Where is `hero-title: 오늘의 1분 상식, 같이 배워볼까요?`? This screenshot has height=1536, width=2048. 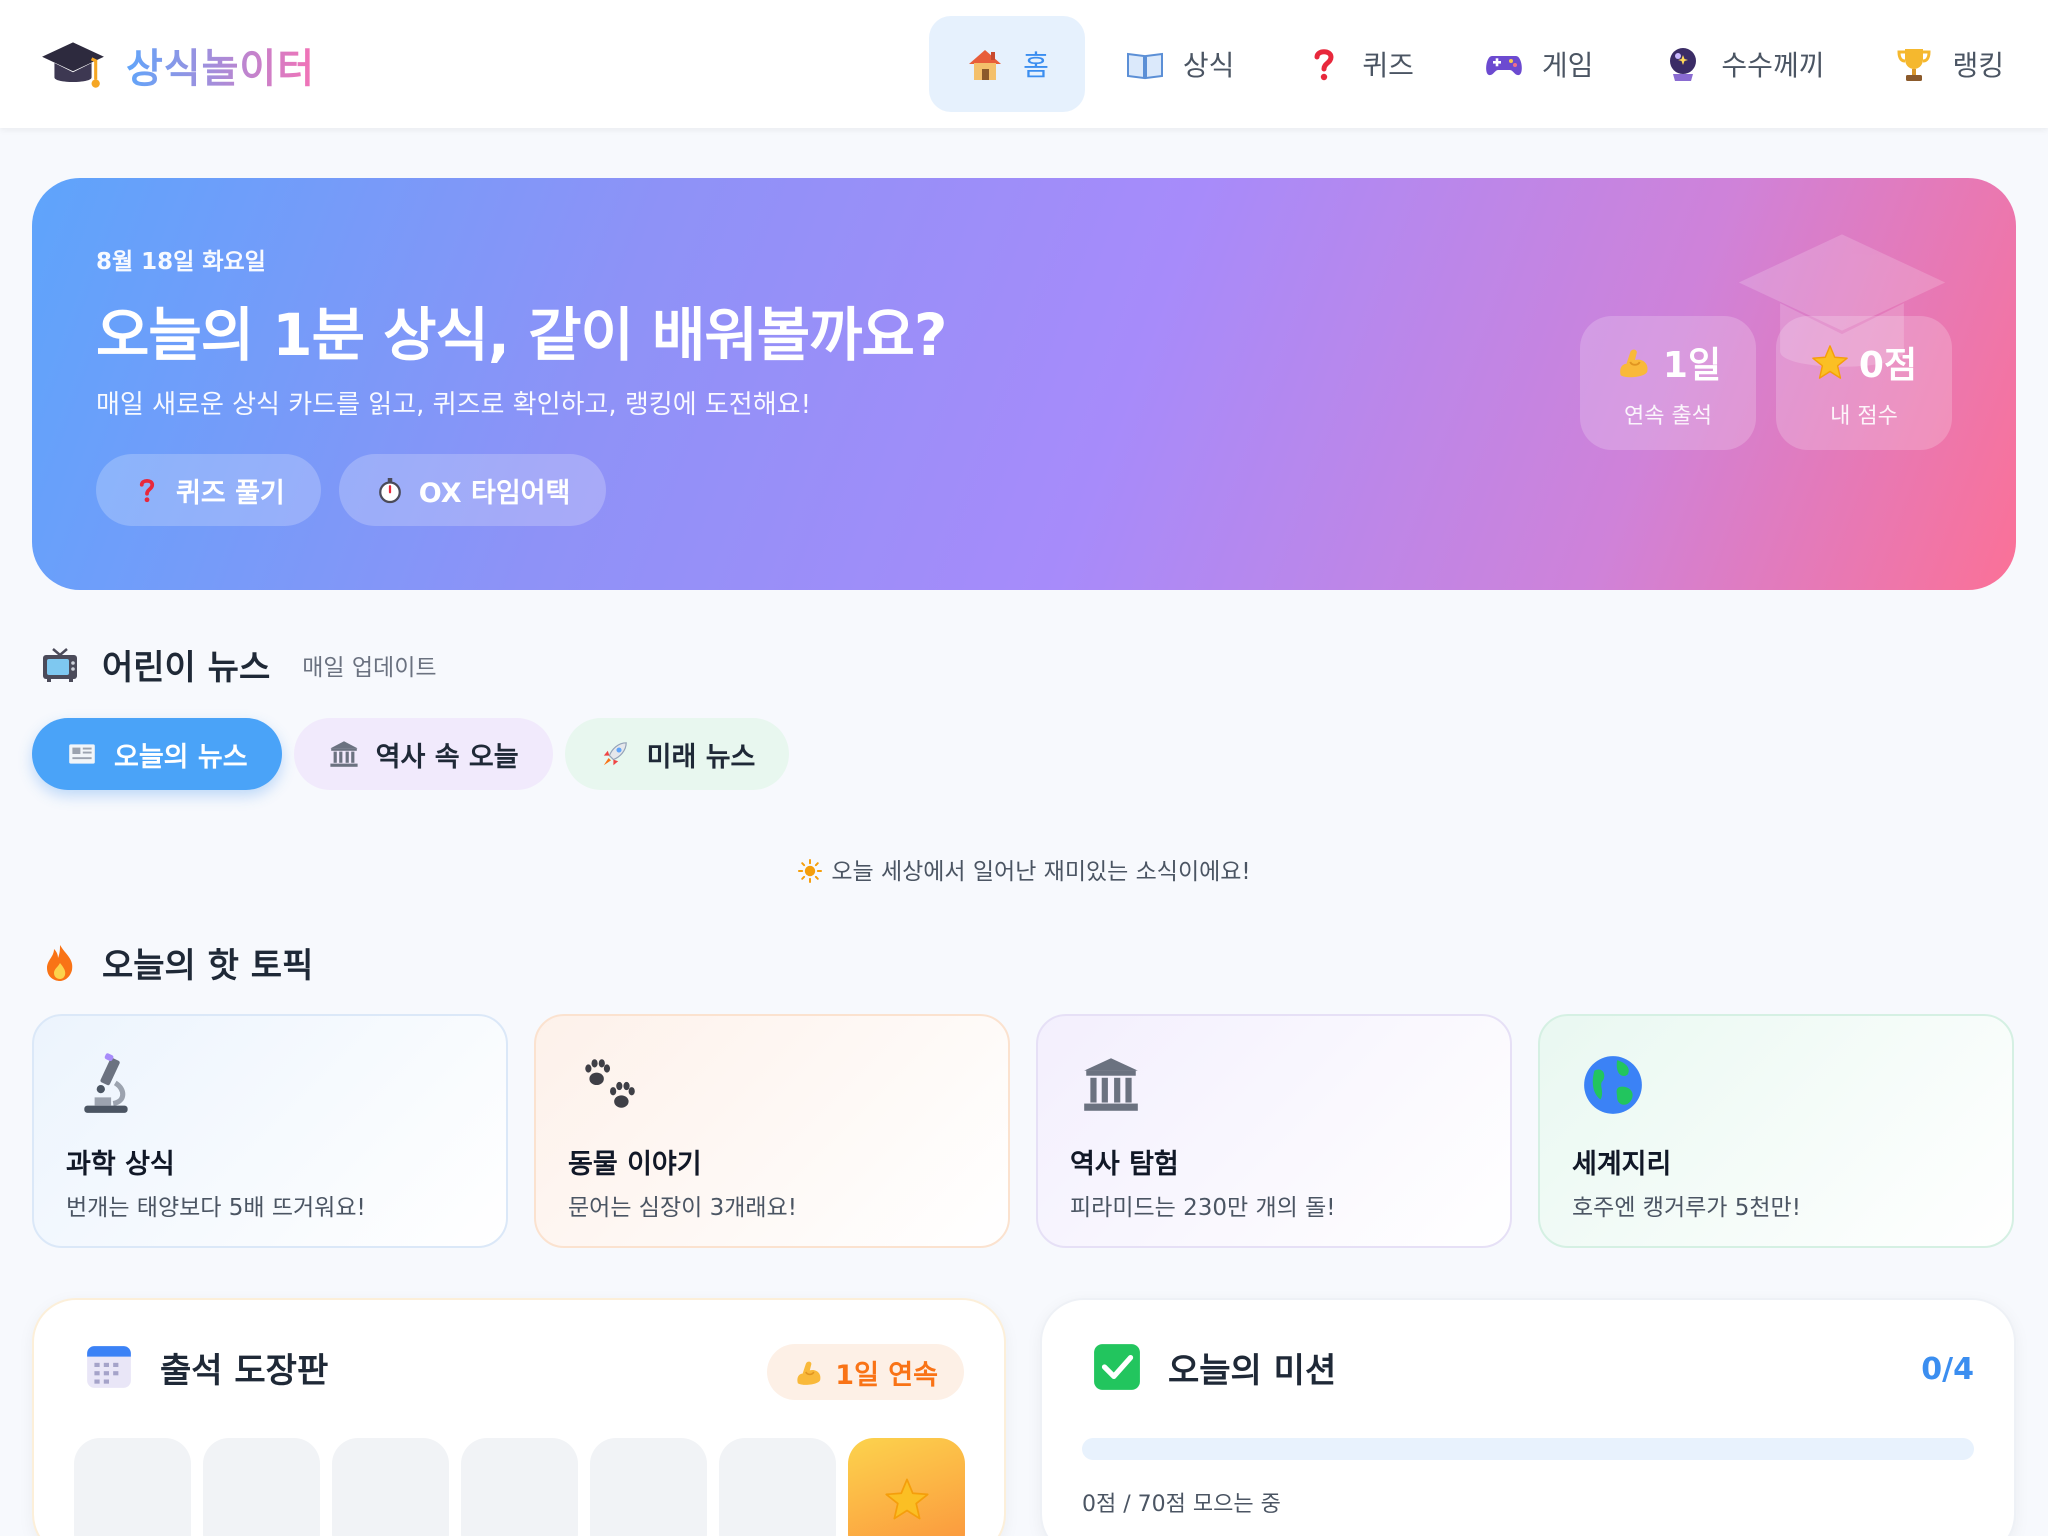
hero-title: 오늘의 1분 상식, 같이 배워볼까요? is located at coordinates (521, 335).